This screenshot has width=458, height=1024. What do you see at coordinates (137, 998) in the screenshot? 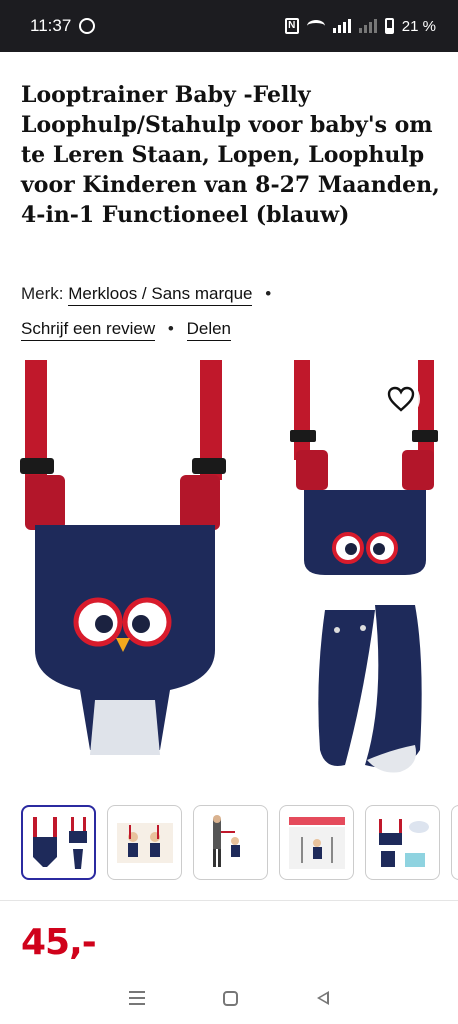
I see `menu-icon` at bounding box center [137, 998].